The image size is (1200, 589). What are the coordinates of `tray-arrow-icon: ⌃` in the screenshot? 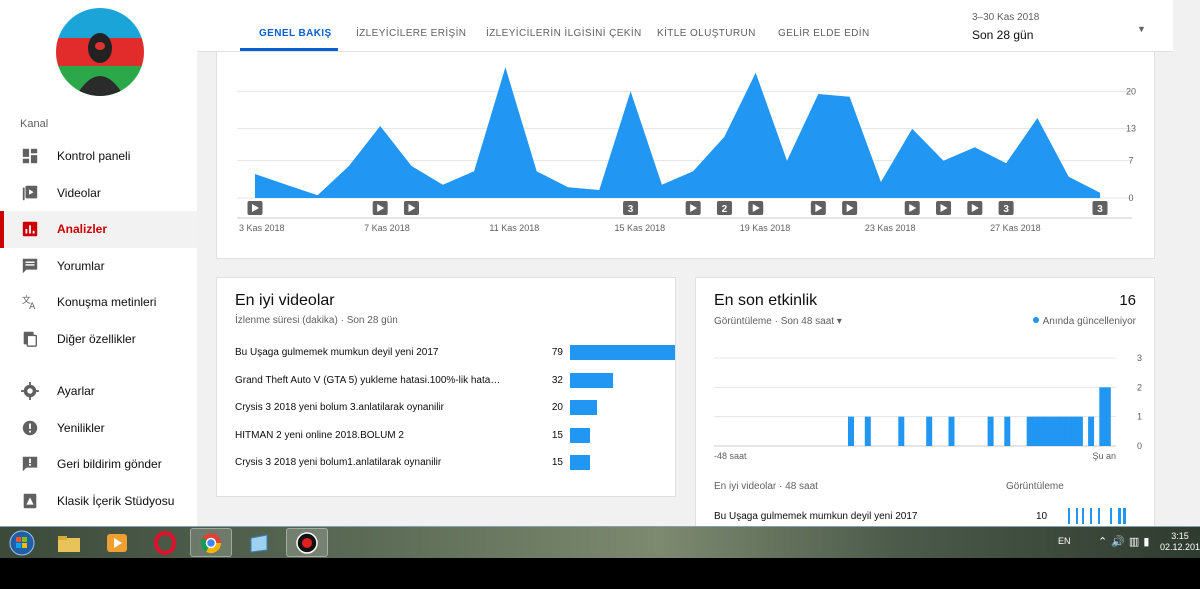 It's located at (1104, 542).